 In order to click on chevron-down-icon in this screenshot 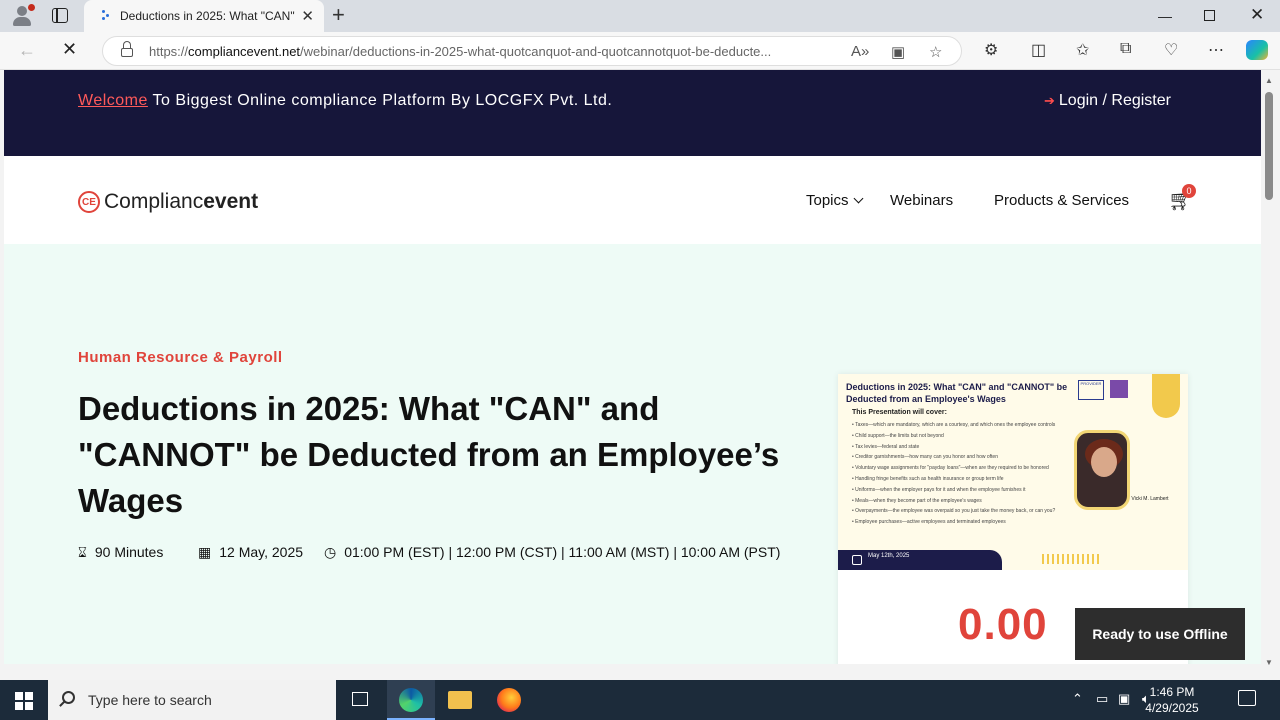, I will do `click(858, 198)`.